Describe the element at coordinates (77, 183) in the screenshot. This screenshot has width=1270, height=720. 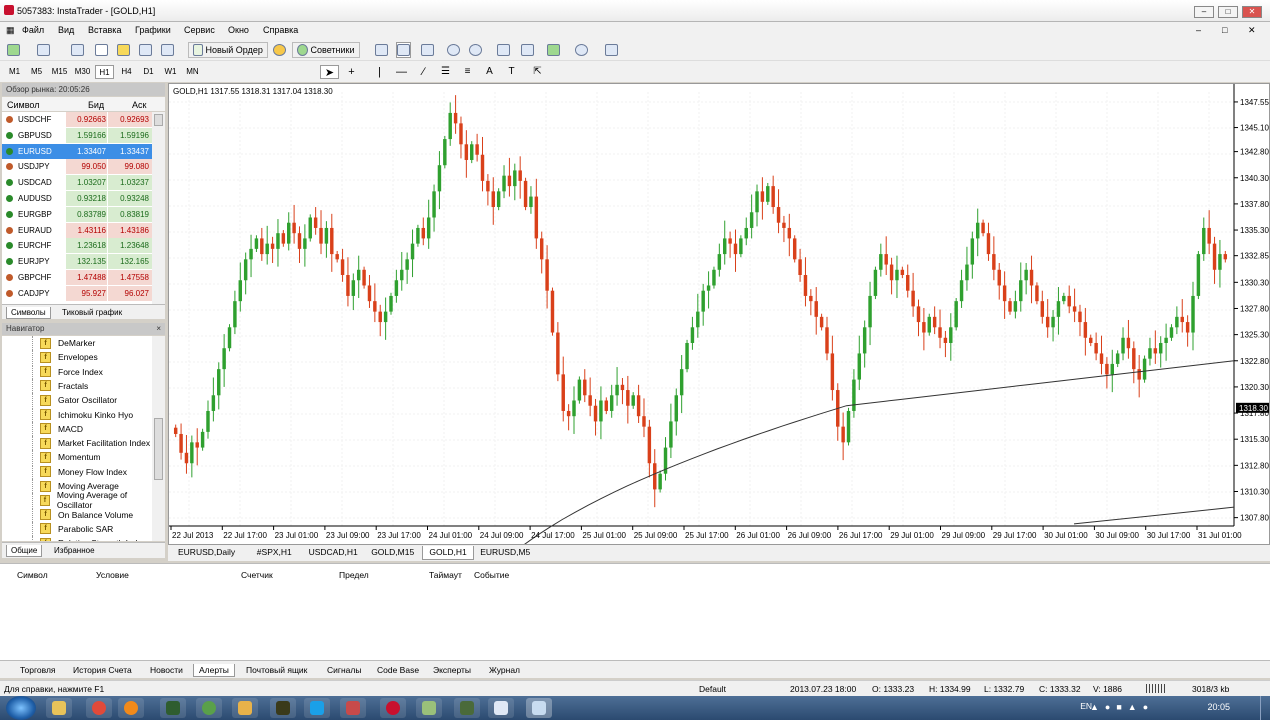
I see `market-row-usdcad: USDCAD 1.03207 1.03237` at that location.